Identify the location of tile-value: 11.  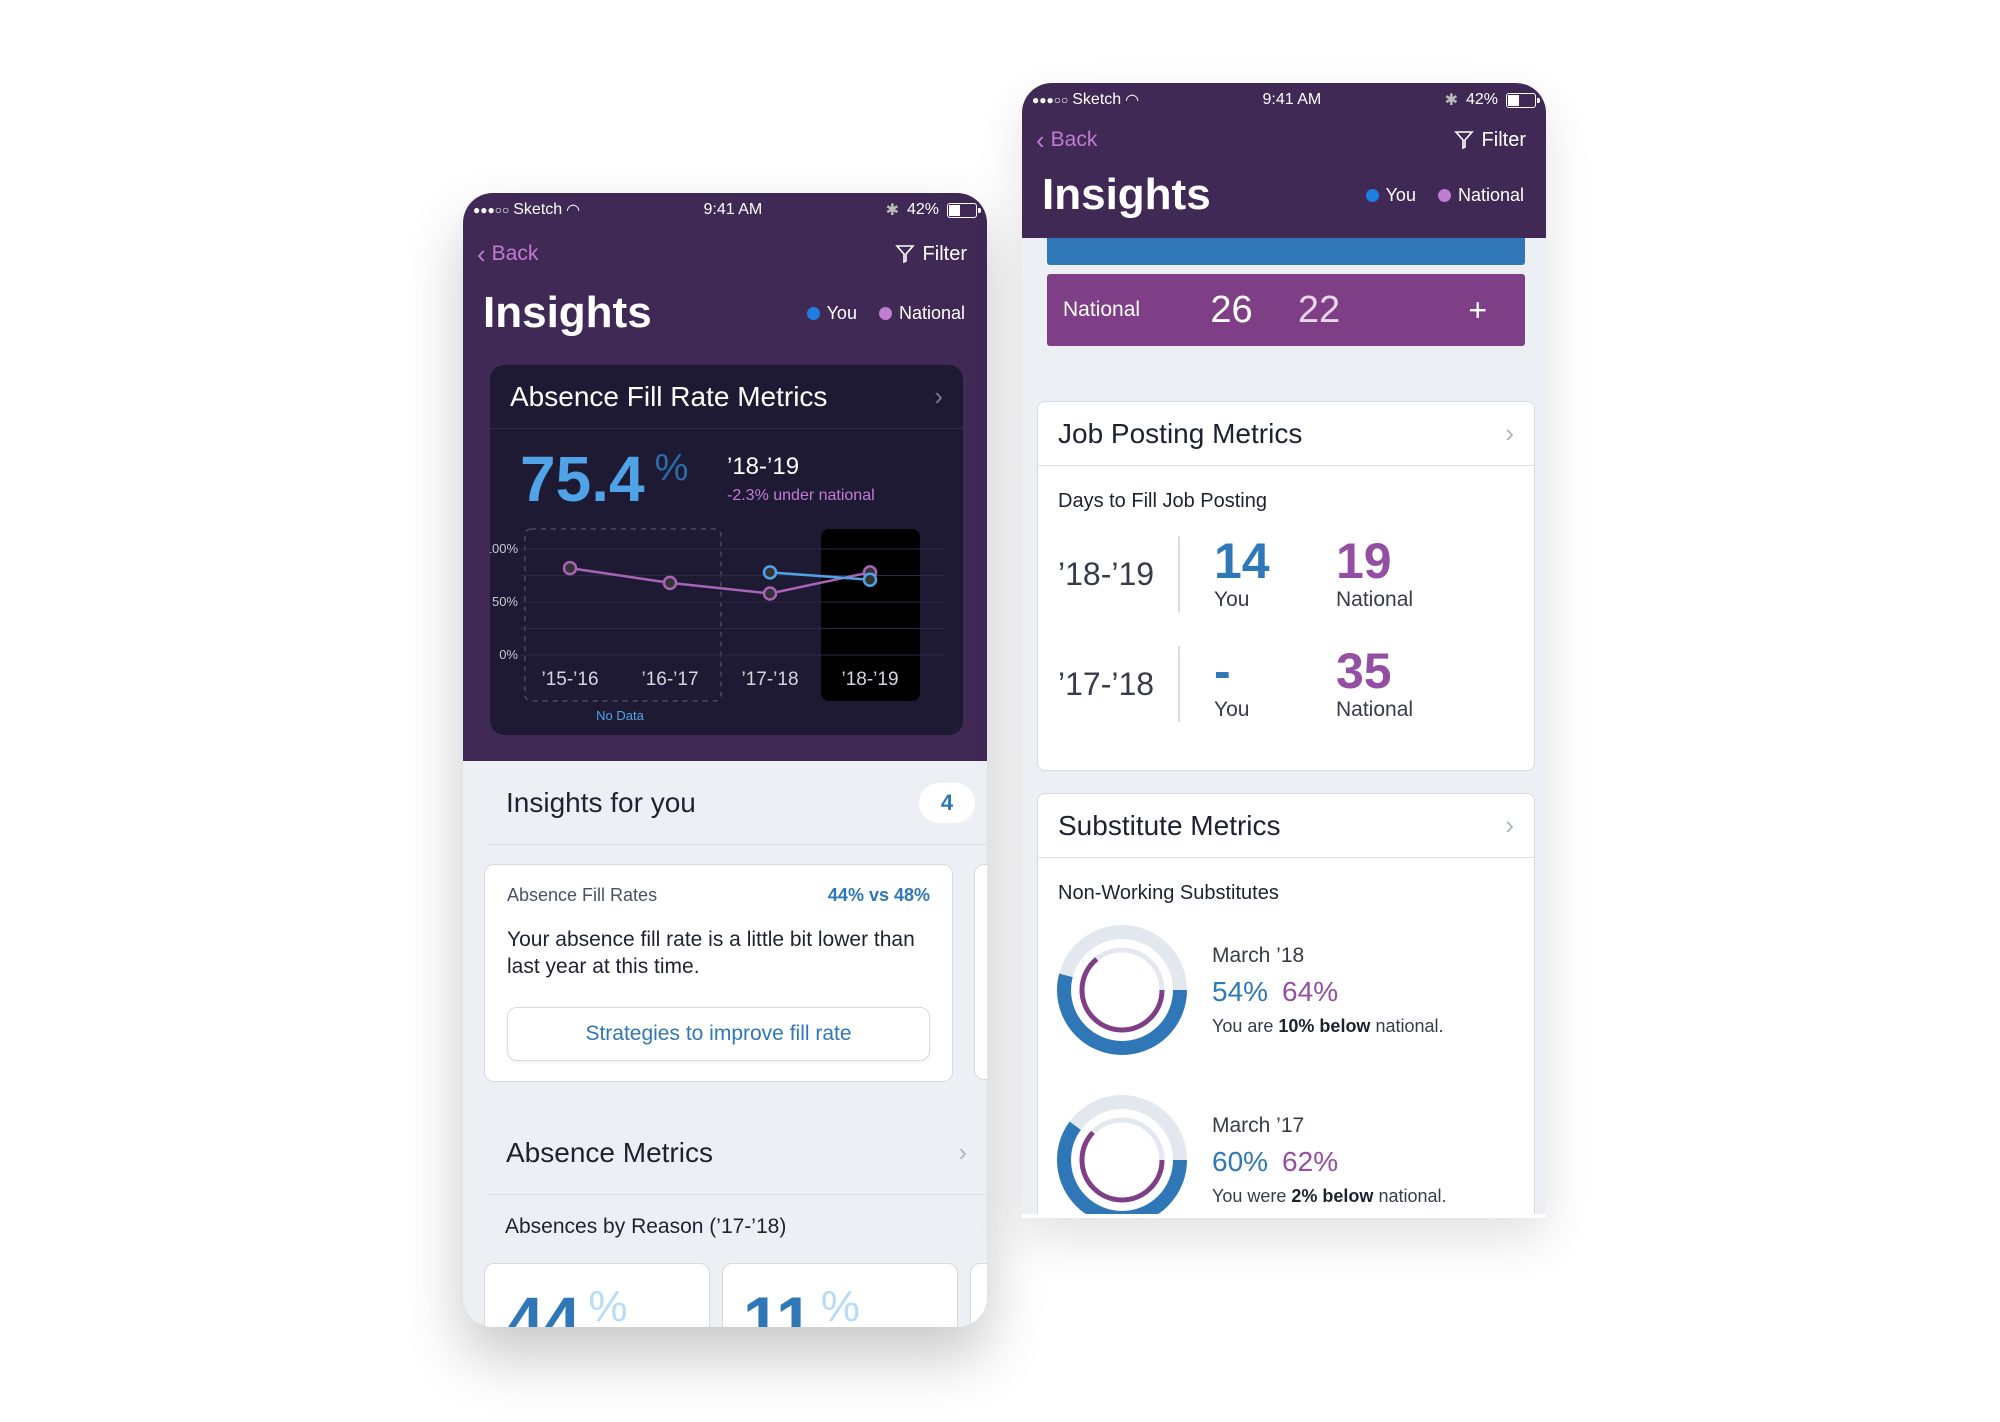
(778, 1305).